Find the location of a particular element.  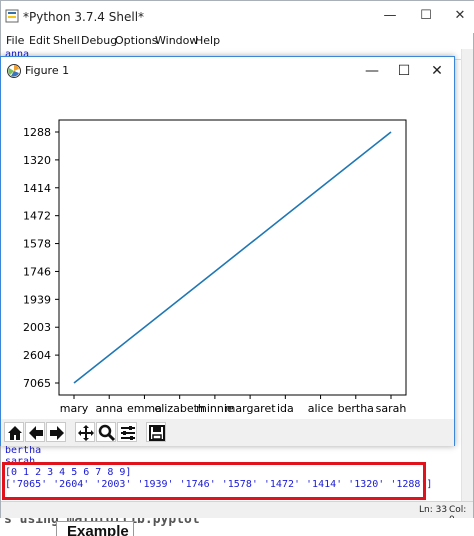

menu-edit: Edit is located at coordinates (39, 40).